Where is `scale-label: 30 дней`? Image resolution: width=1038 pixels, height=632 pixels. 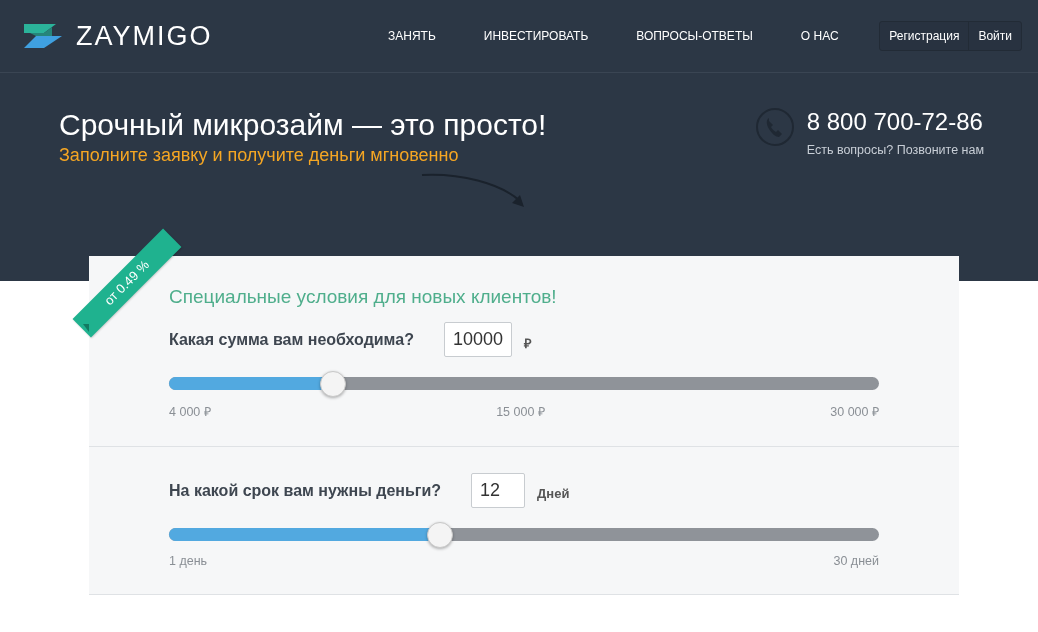
scale-label: 30 дней is located at coordinates (856, 561).